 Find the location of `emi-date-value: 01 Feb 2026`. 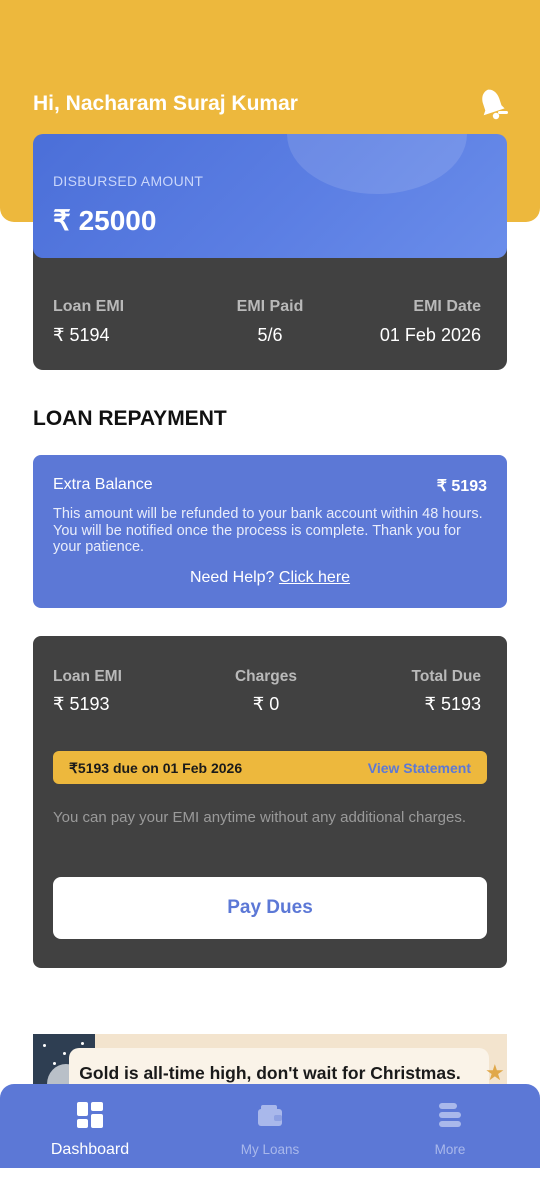

emi-date-value: 01 Feb 2026 is located at coordinates (430, 335).